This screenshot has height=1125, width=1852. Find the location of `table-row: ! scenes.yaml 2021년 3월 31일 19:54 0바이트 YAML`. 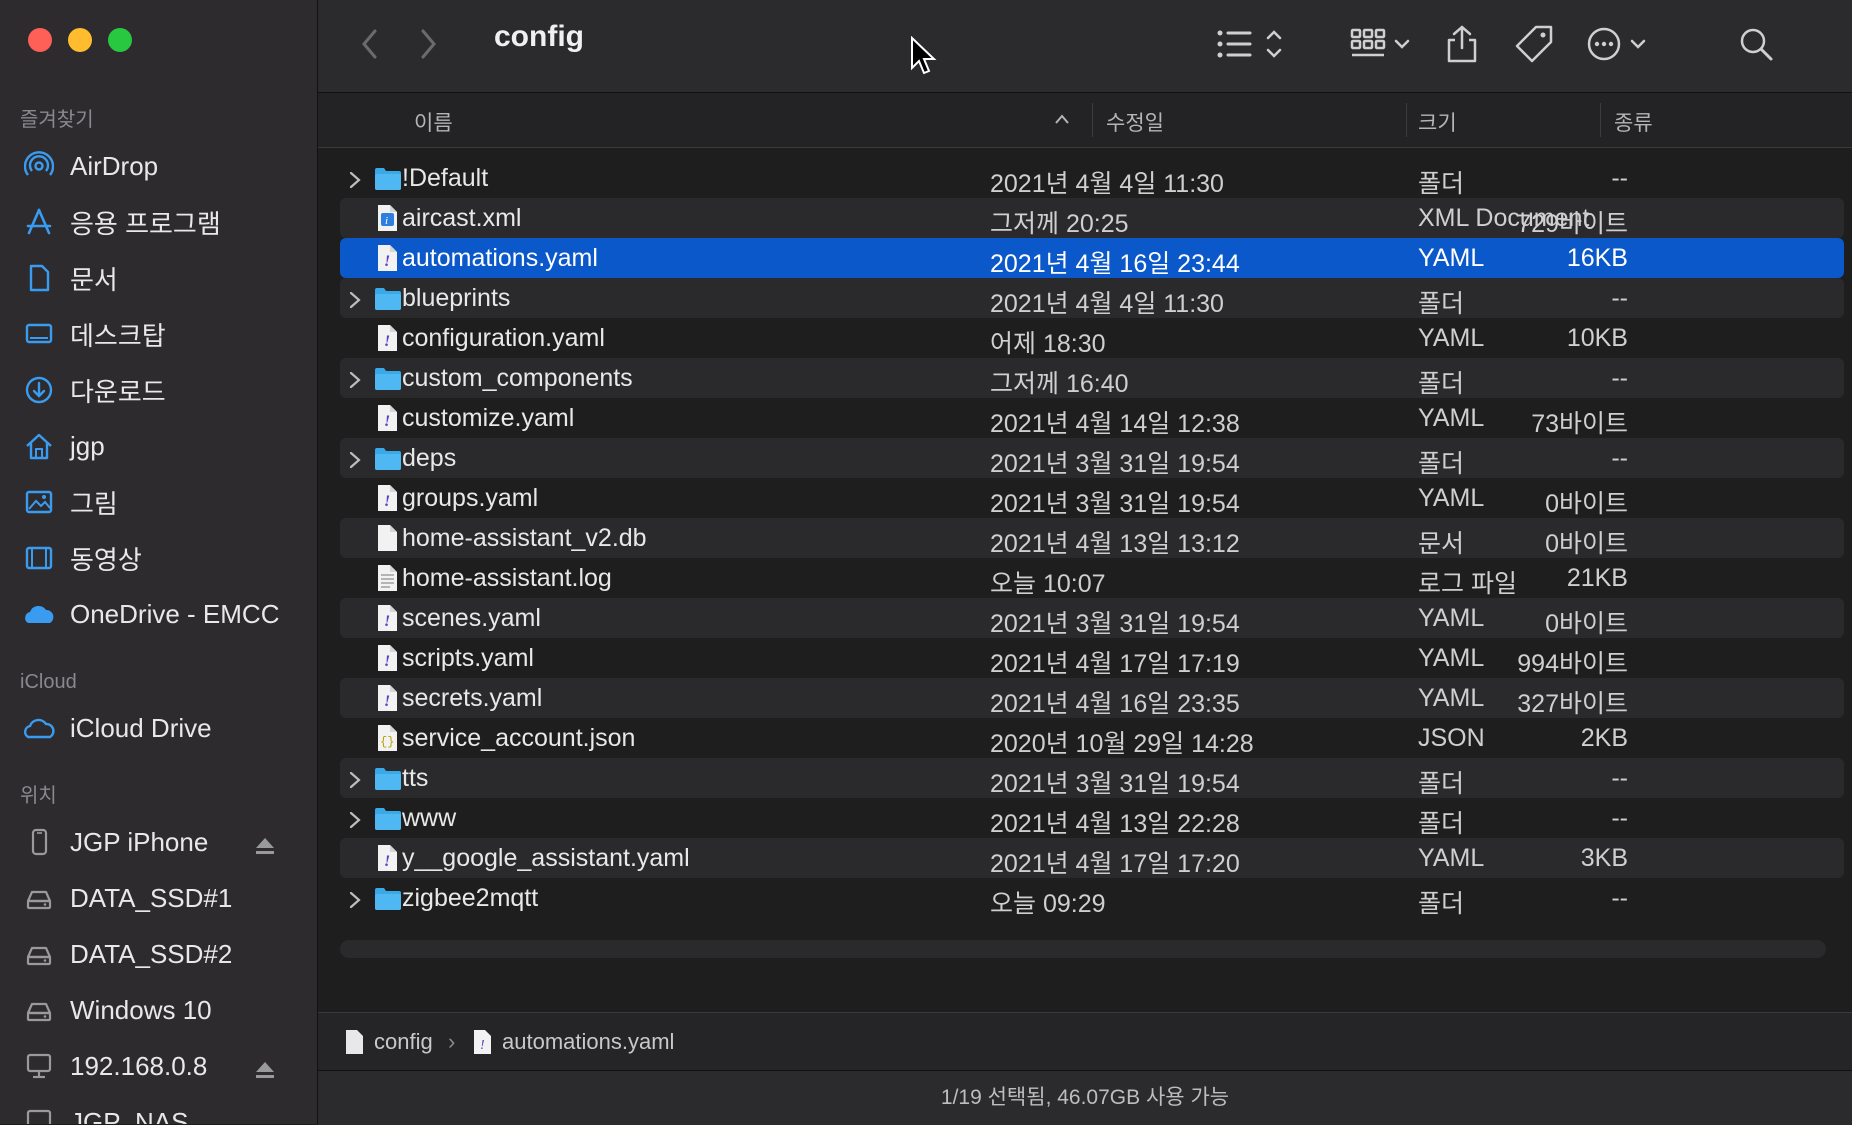

table-row: ! scenes.yaml 2021년 3월 31일 19:54 0바이트 YAML is located at coordinates (1092, 618).